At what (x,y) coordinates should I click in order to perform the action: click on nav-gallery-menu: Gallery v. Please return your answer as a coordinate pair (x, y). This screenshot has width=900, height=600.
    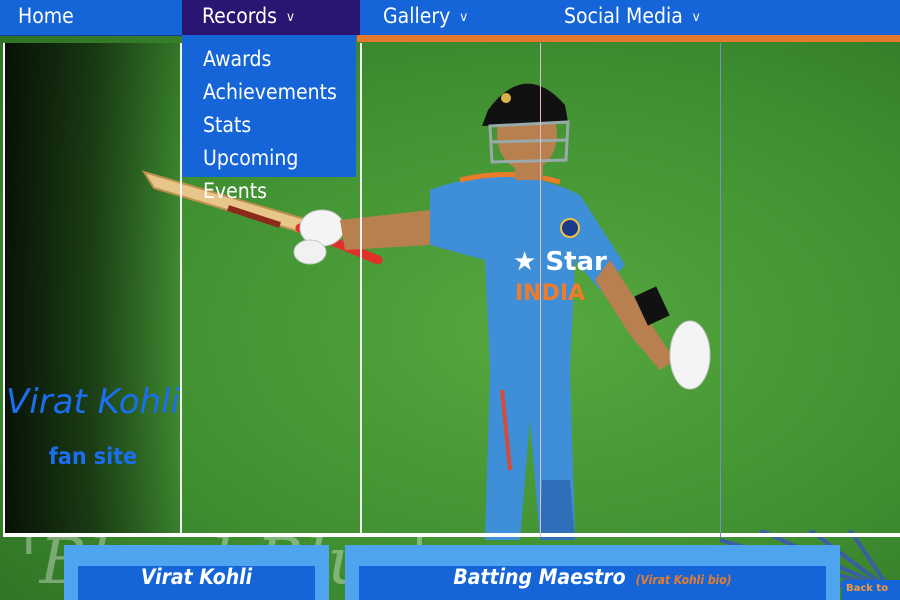
    Looking at the image, I should click on (425, 17).